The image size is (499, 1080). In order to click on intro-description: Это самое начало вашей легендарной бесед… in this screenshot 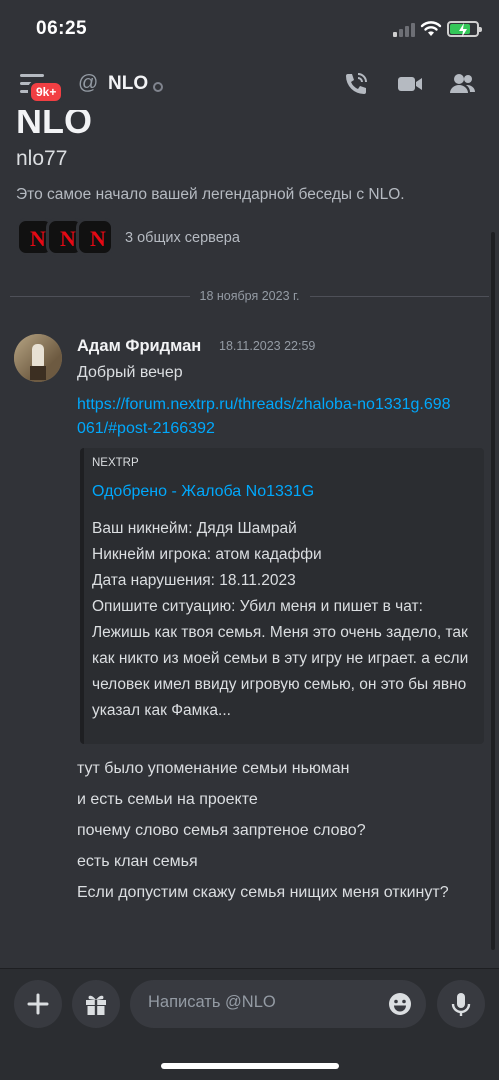, I will do `click(210, 194)`.